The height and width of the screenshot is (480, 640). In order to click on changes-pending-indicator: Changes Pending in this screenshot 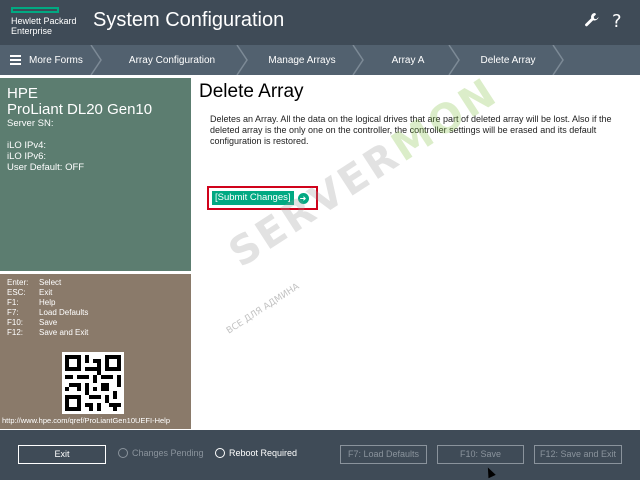, I will do `click(161, 453)`.